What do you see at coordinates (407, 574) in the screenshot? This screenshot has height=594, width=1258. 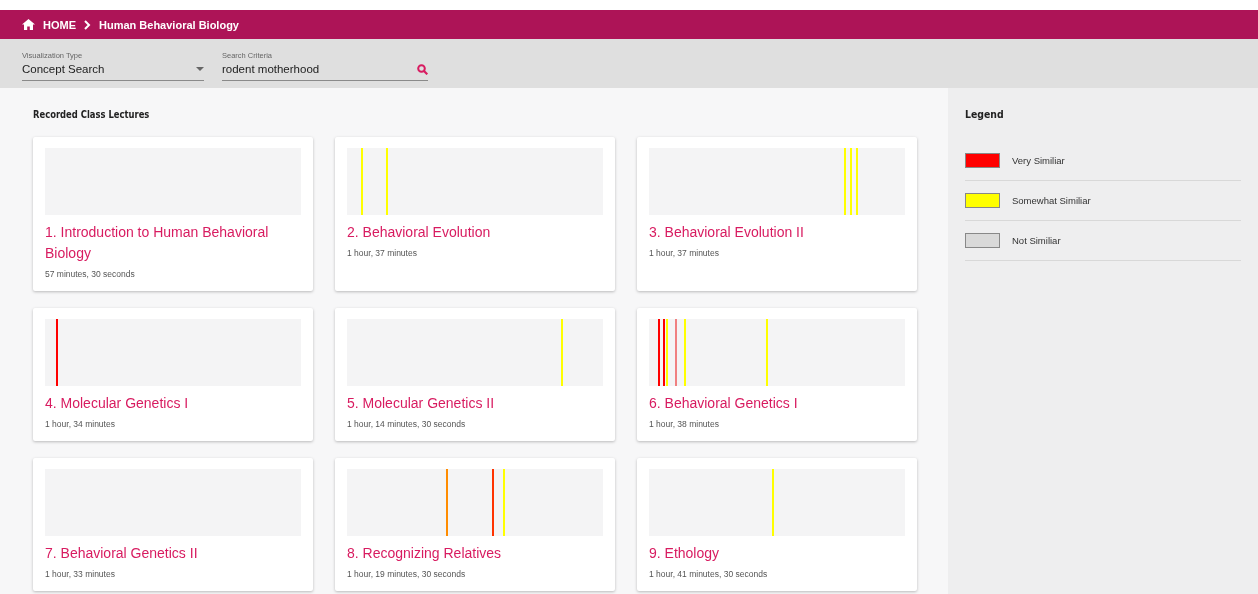 I see `lecture-duration: 1 hour, 19 minutes, 30 seconds` at bounding box center [407, 574].